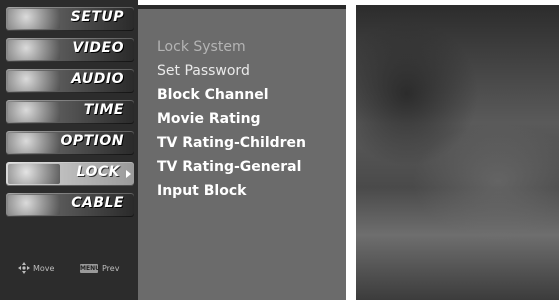  What do you see at coordinates (44, 268) in the screenshot?
I see `move-hint-label: Move` at bounding box center [44, 268].